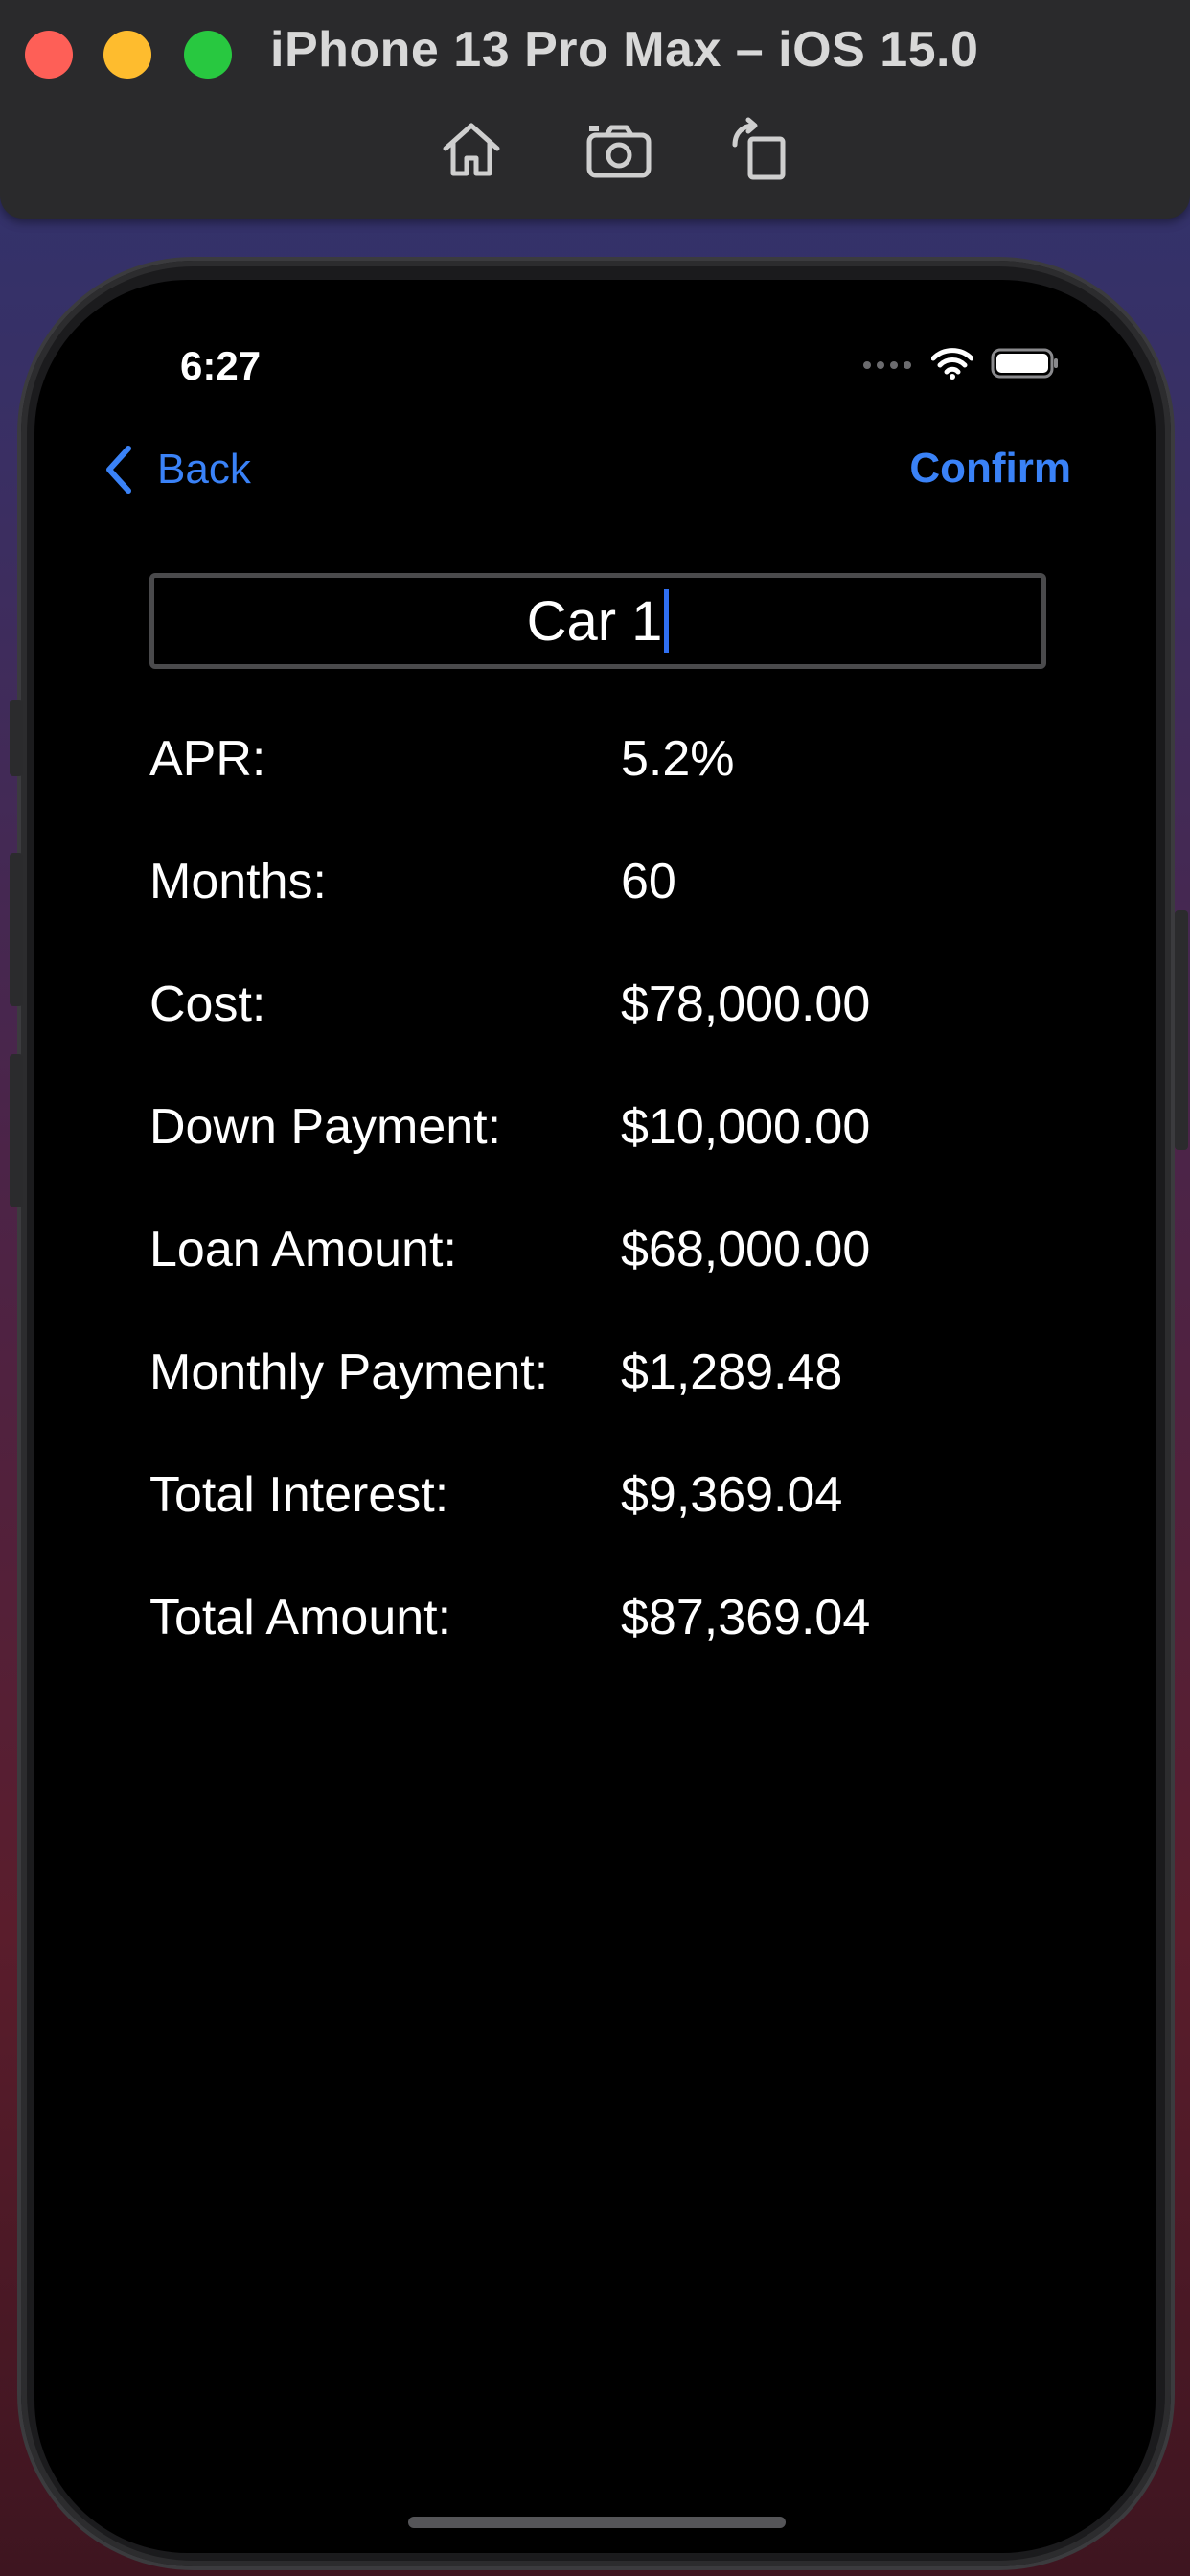 This screenshot has width=1190, height=2576. Describe the element at coordinates (746, 1127) in the screenshot. I see `detail-value: $10,000.00` at that location.